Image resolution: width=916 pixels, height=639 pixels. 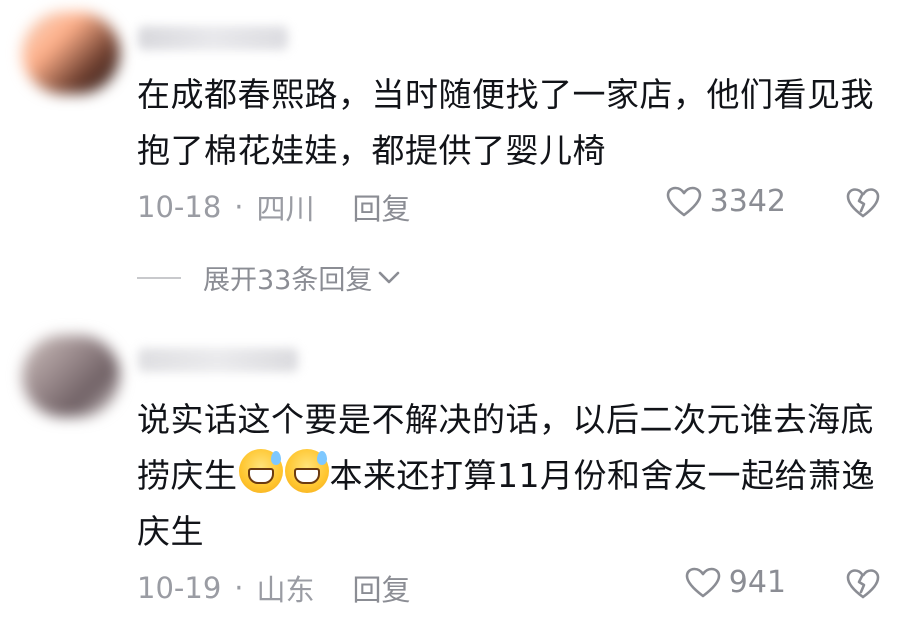 What do you see at coordinates (747, 201) in the screenshot?
I see `like-count: 3342` at bounding box center [747, 201].